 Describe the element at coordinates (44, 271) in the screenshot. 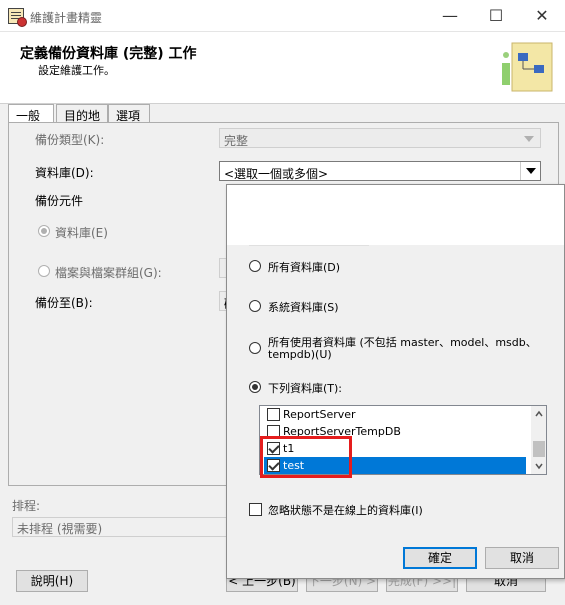

I see `component-files-radio` at that location.